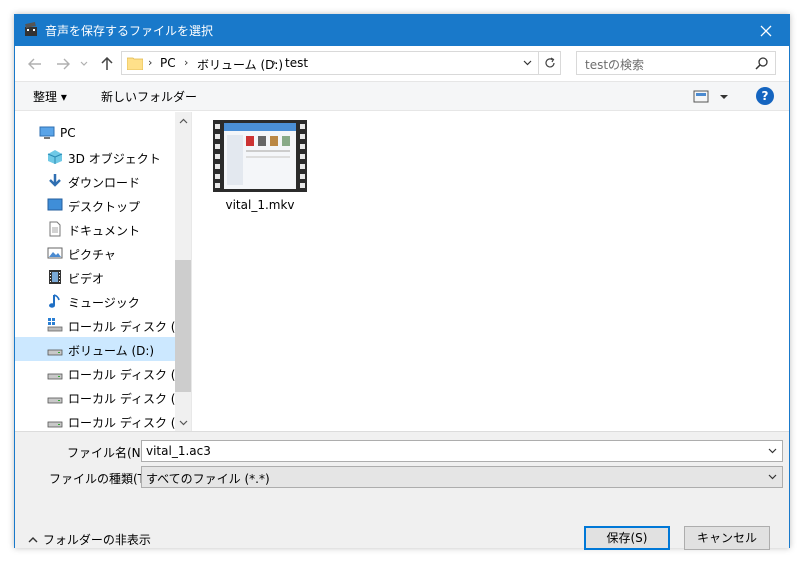  I want to click on filetype-label: ファイルの種類(T):, so click(101, 479).